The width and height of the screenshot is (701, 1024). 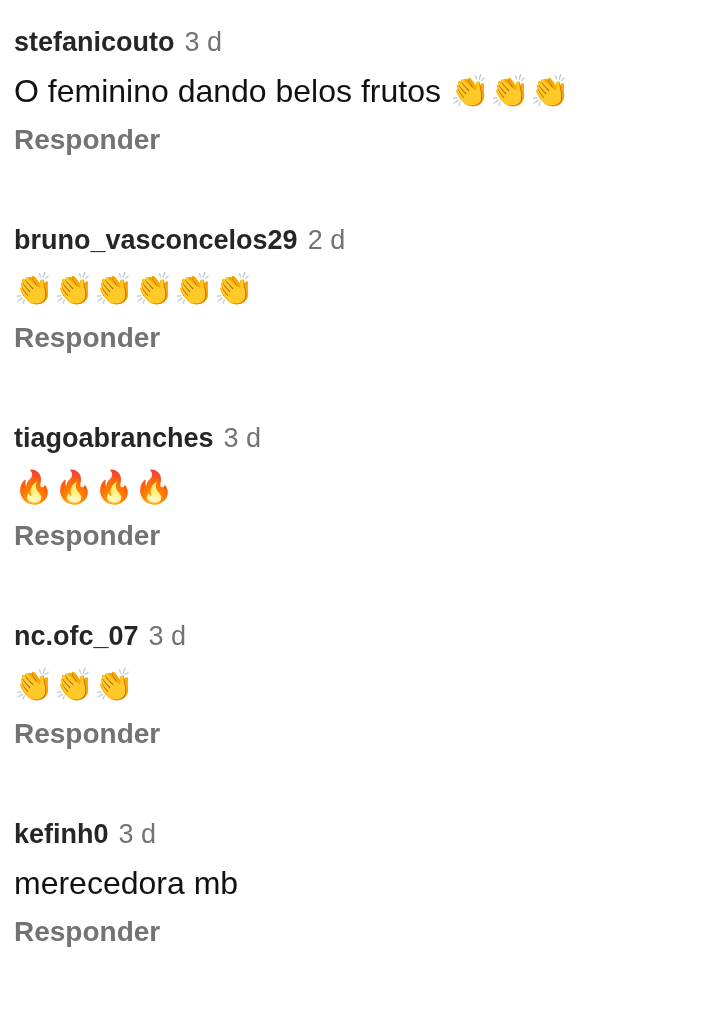 I want to click on username: tiagoabranches, so click(x=114, y=438).